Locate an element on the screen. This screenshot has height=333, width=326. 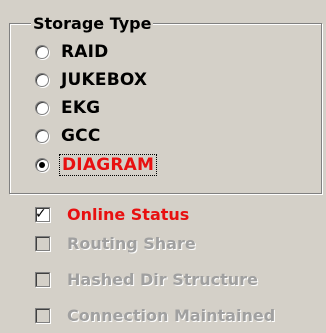
checkmark-icon: ✓ is located at coordinates (41, 213).